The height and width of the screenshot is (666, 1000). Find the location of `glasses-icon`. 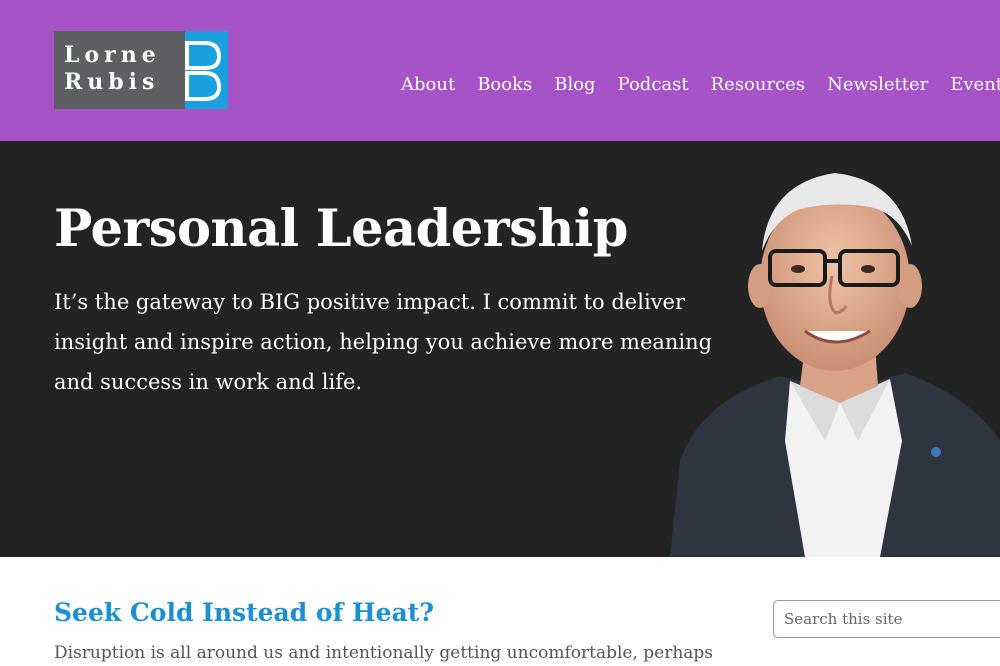

glasses-icon is located at coordinates (206, 70).